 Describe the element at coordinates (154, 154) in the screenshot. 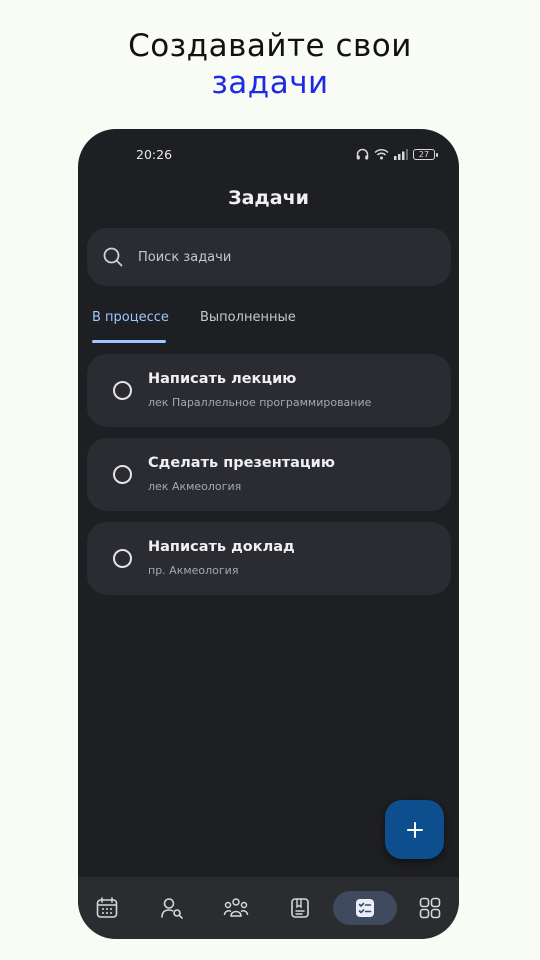

I see `status-time: 20:26` at that location.